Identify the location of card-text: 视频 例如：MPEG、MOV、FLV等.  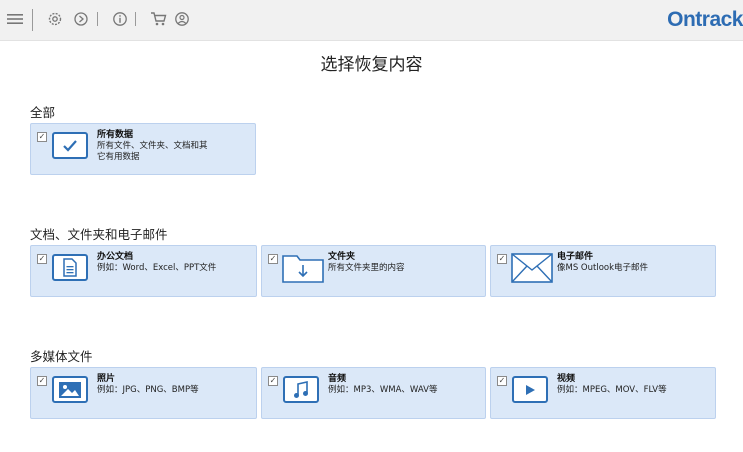
(634, 385).